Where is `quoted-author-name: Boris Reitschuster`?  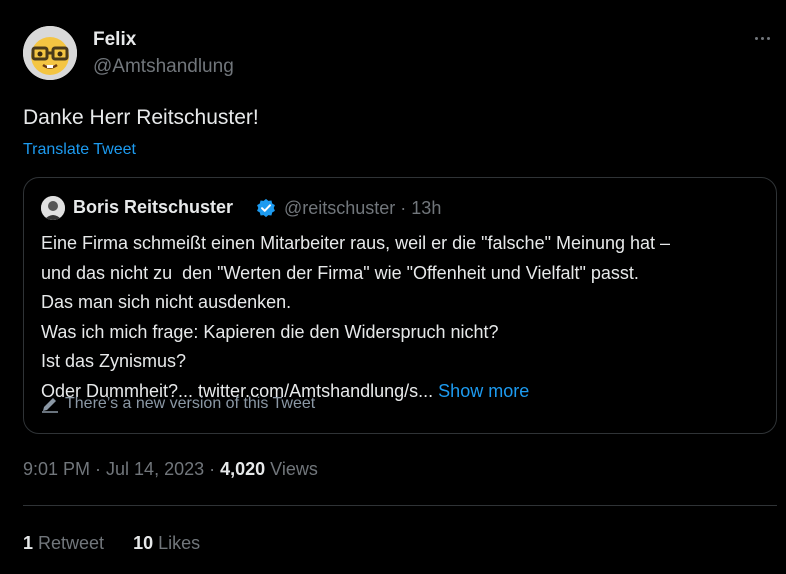 quoted-author-name: Boris Reitschuster is located at coordinates (153, 207).